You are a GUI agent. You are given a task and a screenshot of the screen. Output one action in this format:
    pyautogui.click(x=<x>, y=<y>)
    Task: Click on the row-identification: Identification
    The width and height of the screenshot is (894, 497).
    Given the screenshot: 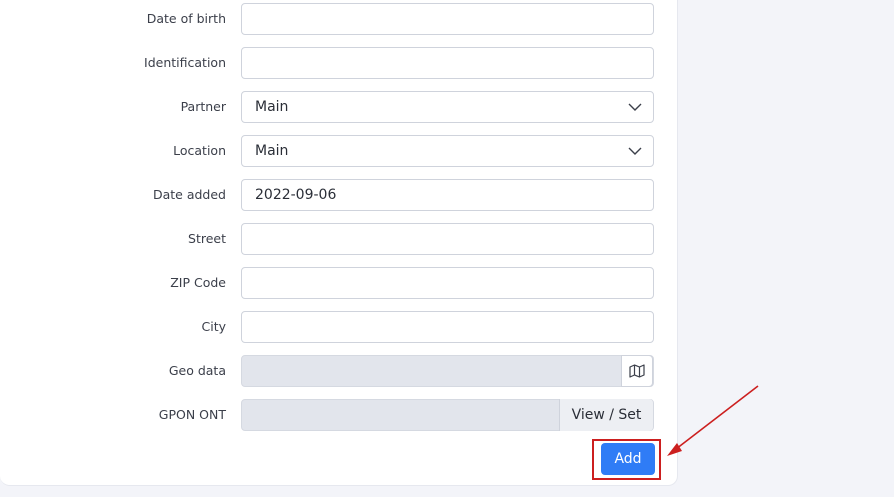 What is the action you would take?
    pyautogui.click(x=339, y=63)
    